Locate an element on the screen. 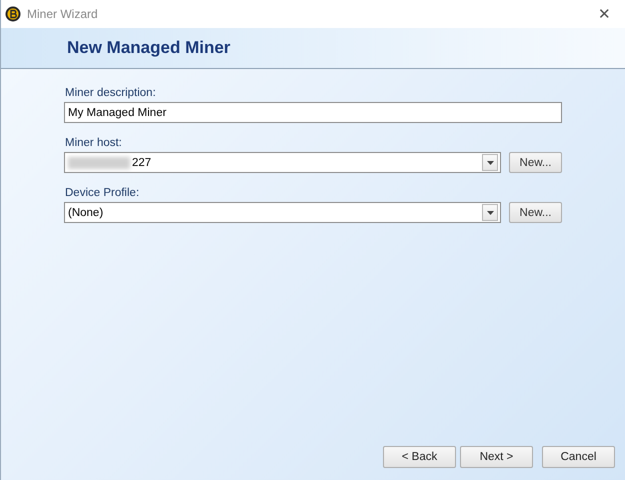 The height and width of the screenshot is (480, 625). page-title: New Managed Miner is located at coordinates (148, 48).